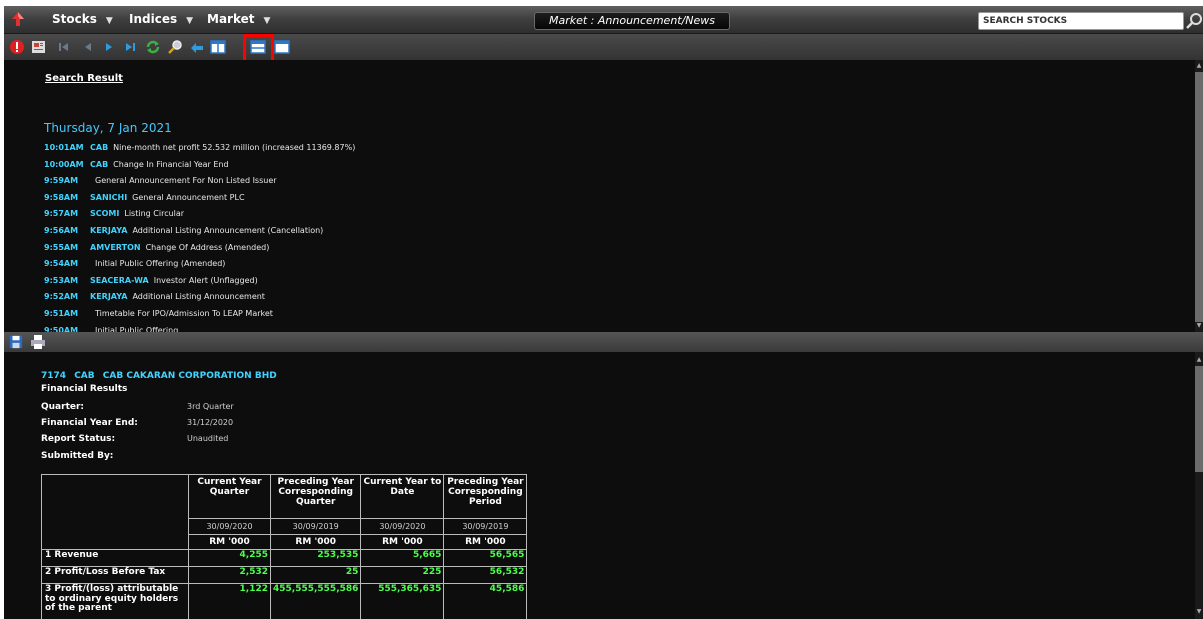  I want to click on announcement-stock-code: SEACERA-WA, so click(119, 280).